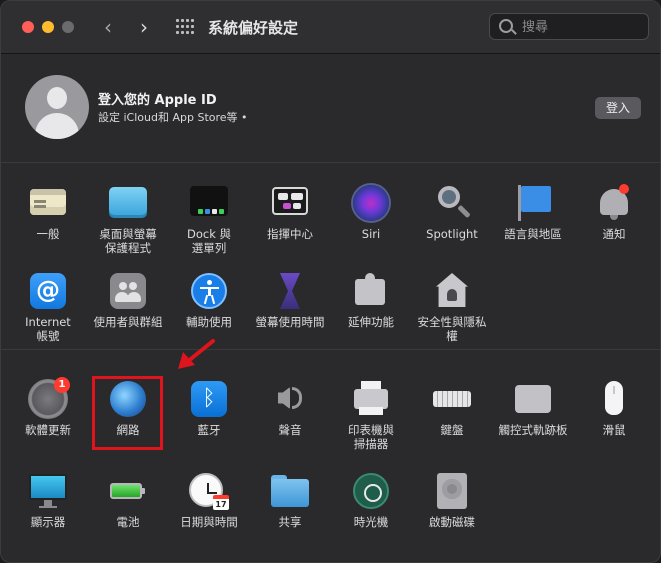 The image size is (661, 563). Describe the element at coordinates (614, 203) in the screenshot. I see `notifications-icon` at that location.